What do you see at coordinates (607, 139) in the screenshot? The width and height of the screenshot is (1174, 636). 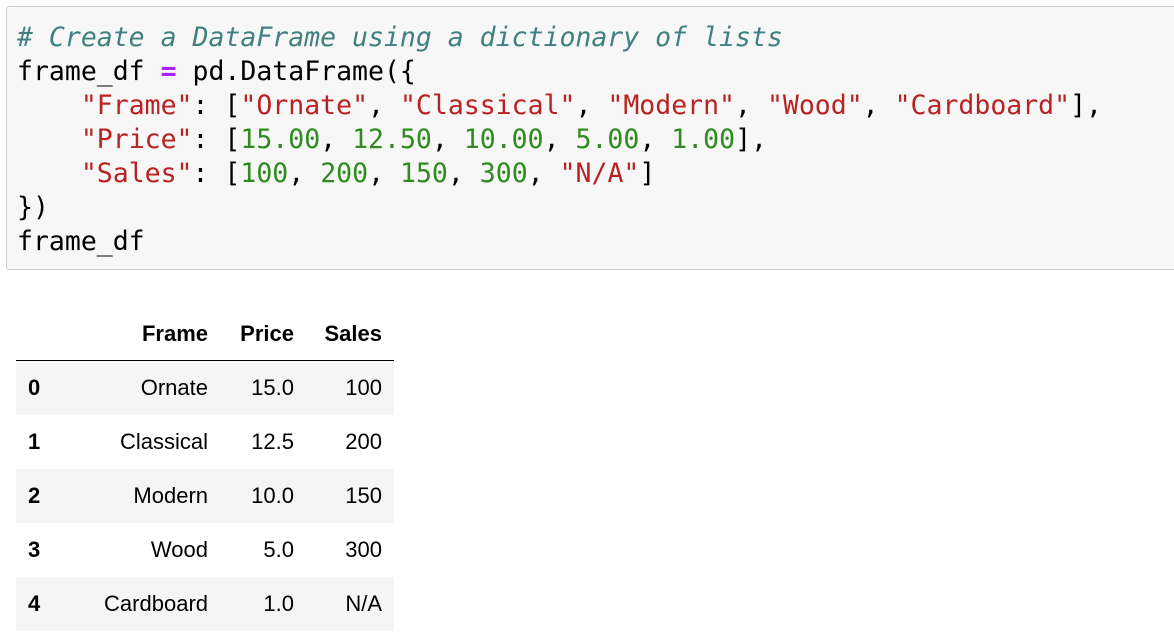 I see `price-value: 5.00` at bounding box center [607, 139].